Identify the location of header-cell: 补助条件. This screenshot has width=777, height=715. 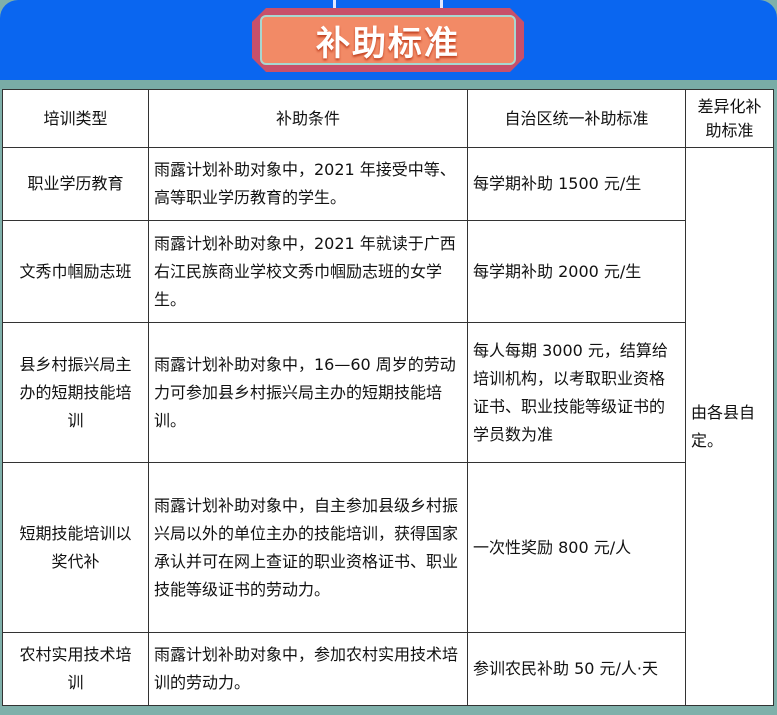
(308, 118).